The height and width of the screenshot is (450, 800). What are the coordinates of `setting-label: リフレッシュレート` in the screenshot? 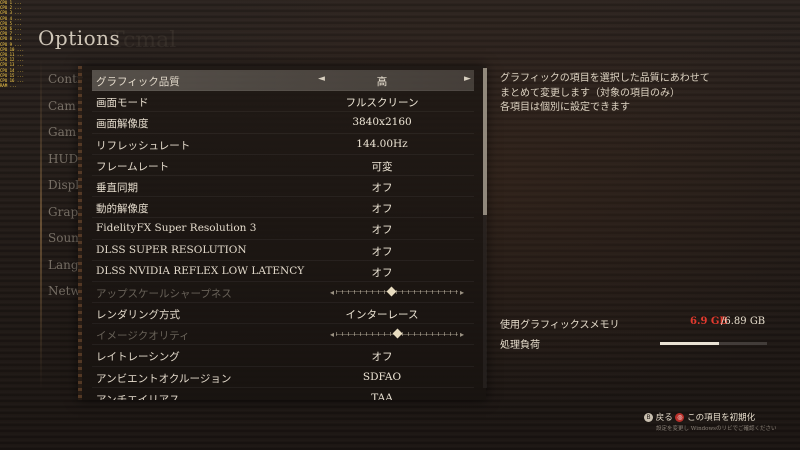 It's located at (143, 145).